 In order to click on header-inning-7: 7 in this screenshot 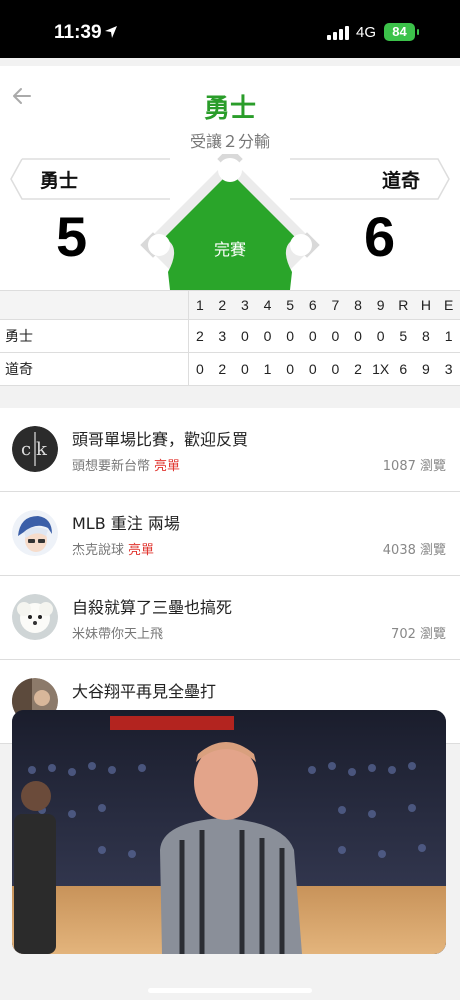, I will do `click(335, 305)`.